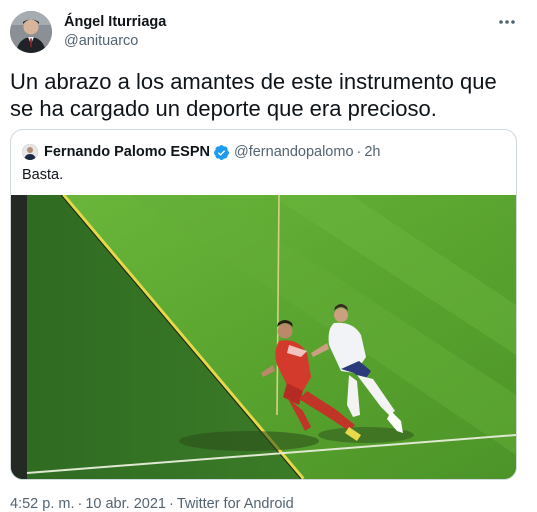  Describe the element at coordinates (43, 175) in the screenshot. I see `quoted-tweet-text: Basta.` at that location.